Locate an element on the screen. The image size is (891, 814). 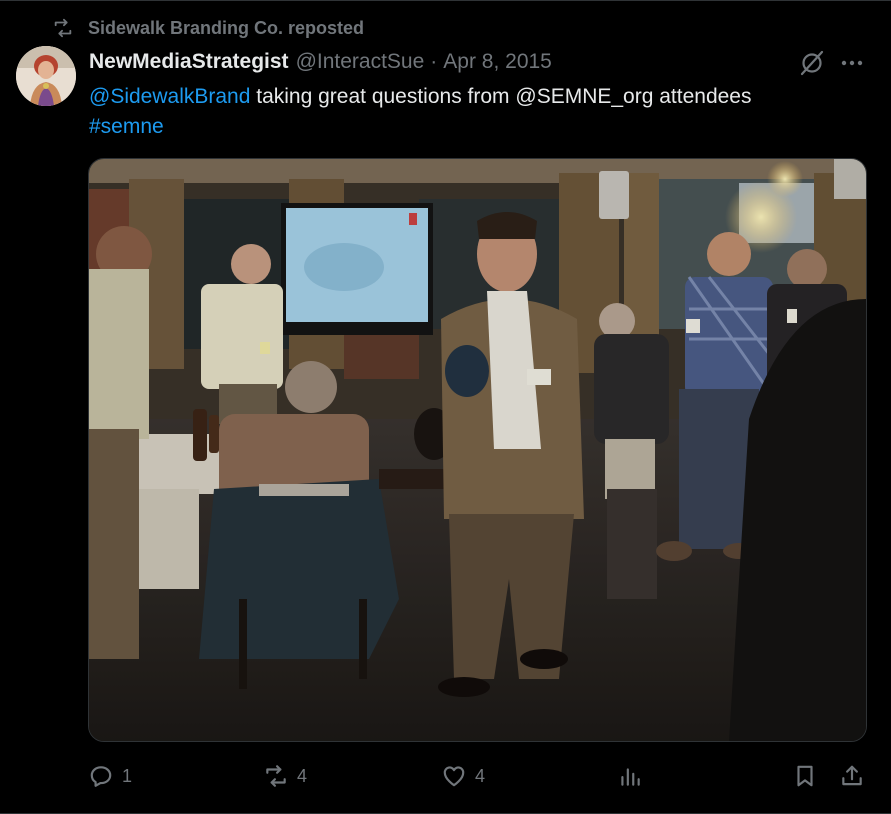
bookmark-button is located at coordinates (805, 776).